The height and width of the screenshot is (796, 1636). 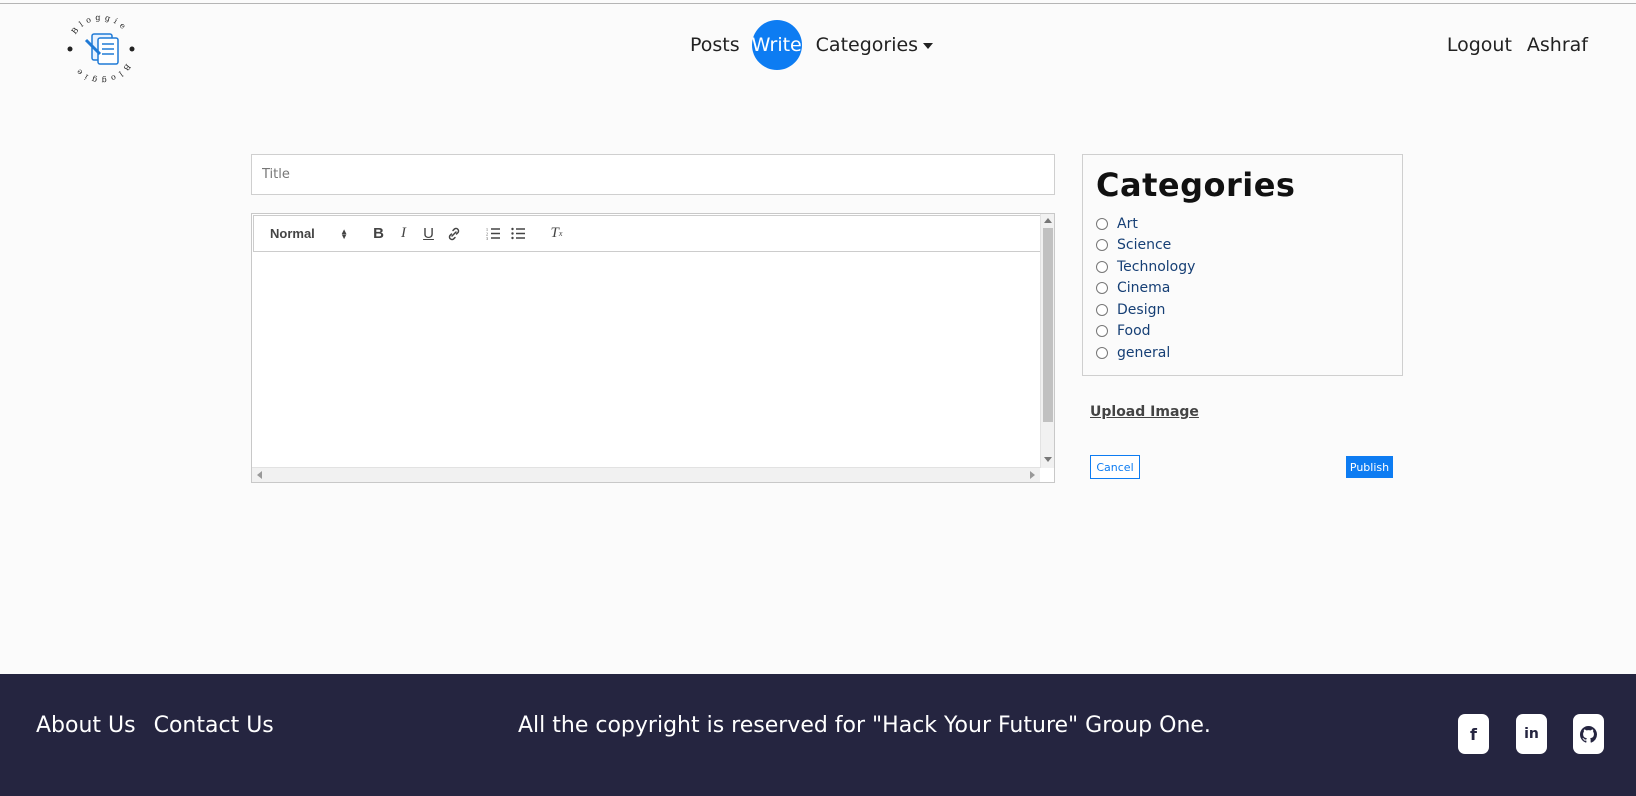 What do you see at coordinates (292, 233) in the screenshot?
I see `format-select-value: Normal` at bounding box center [292, 233].